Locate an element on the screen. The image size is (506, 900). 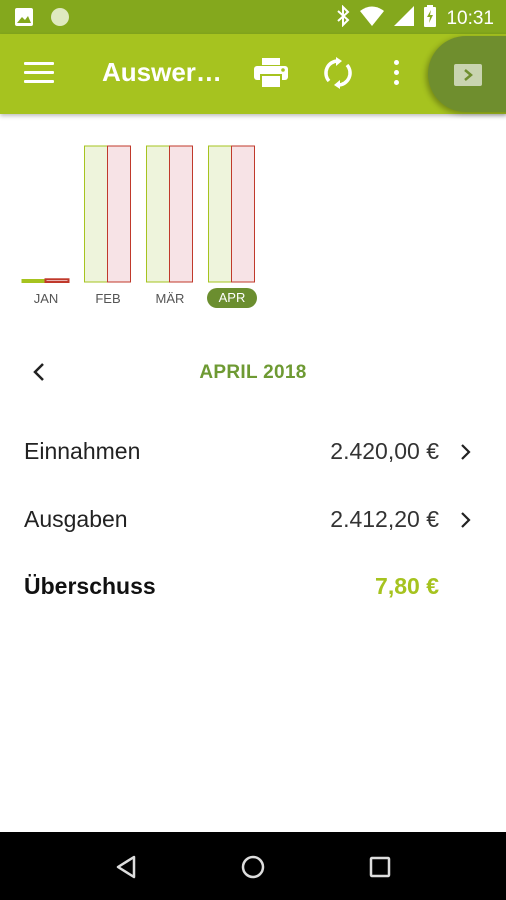
sync-button is located at coordinates (339, 73).